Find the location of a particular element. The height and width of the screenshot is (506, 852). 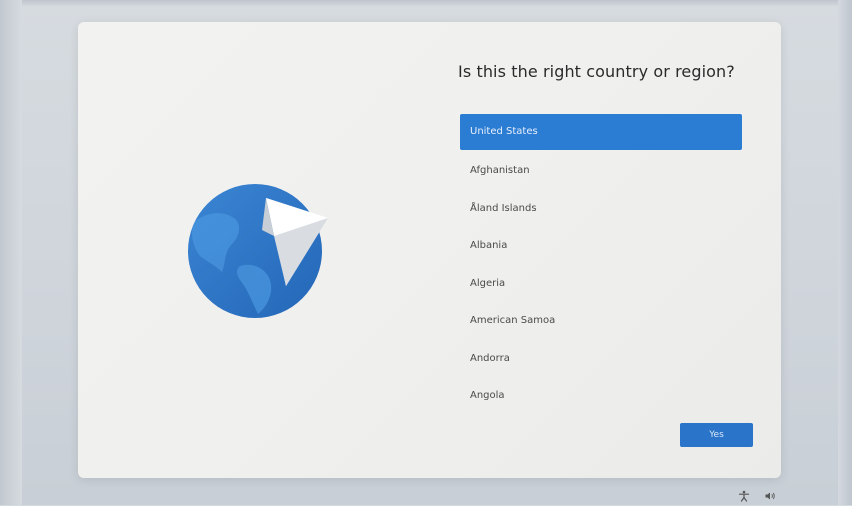

country-item-algeria: Algeria is located at coordinates (601, 284).